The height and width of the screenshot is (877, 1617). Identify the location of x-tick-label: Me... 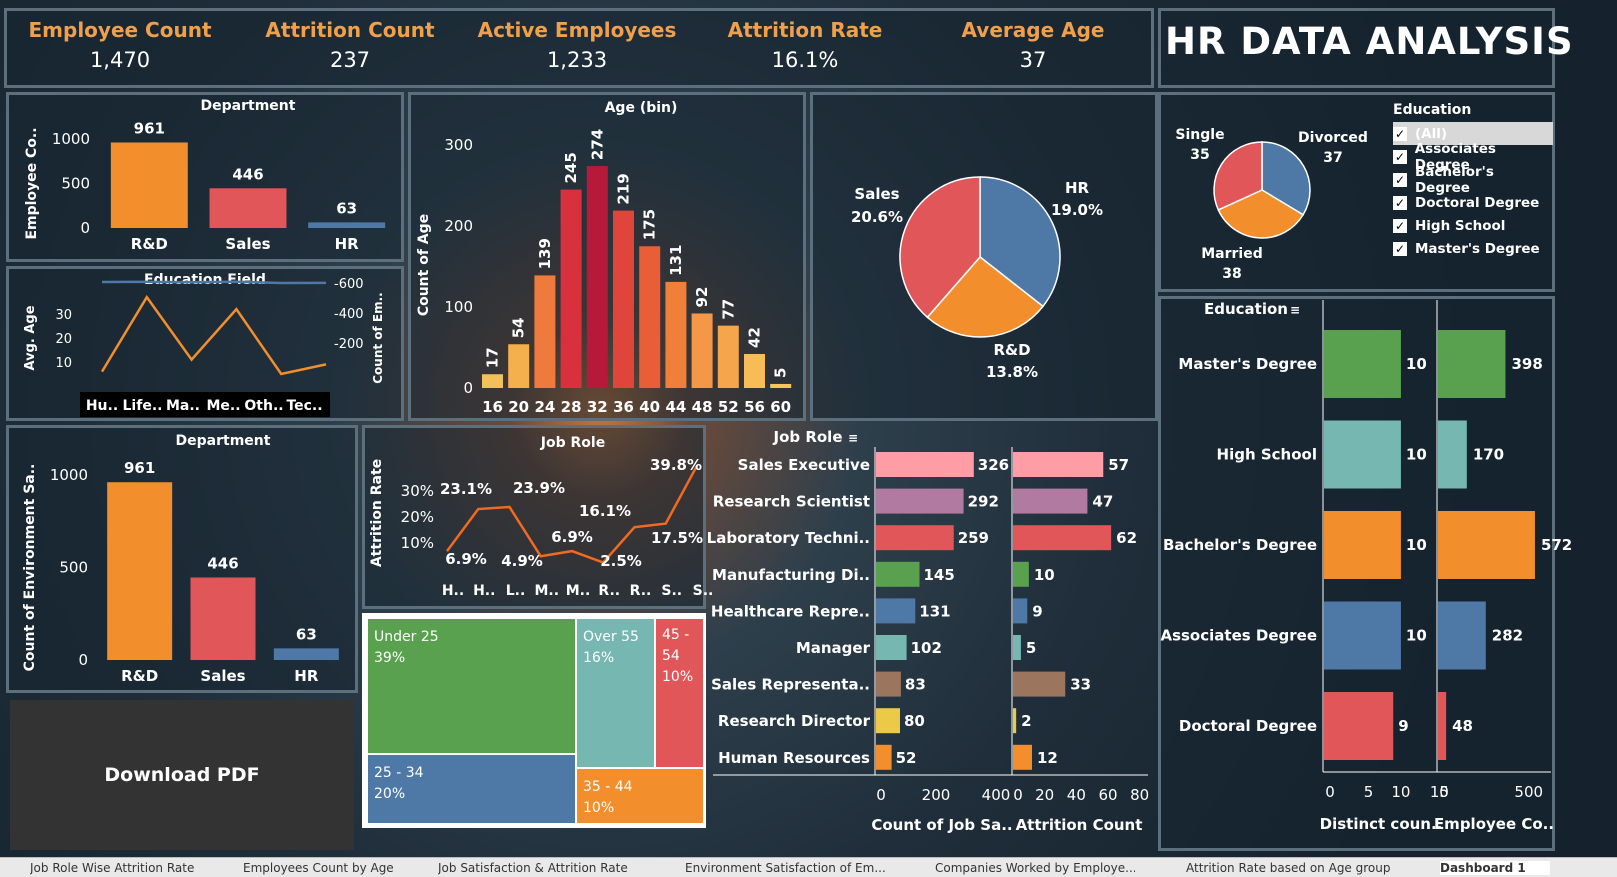
(223, 406).